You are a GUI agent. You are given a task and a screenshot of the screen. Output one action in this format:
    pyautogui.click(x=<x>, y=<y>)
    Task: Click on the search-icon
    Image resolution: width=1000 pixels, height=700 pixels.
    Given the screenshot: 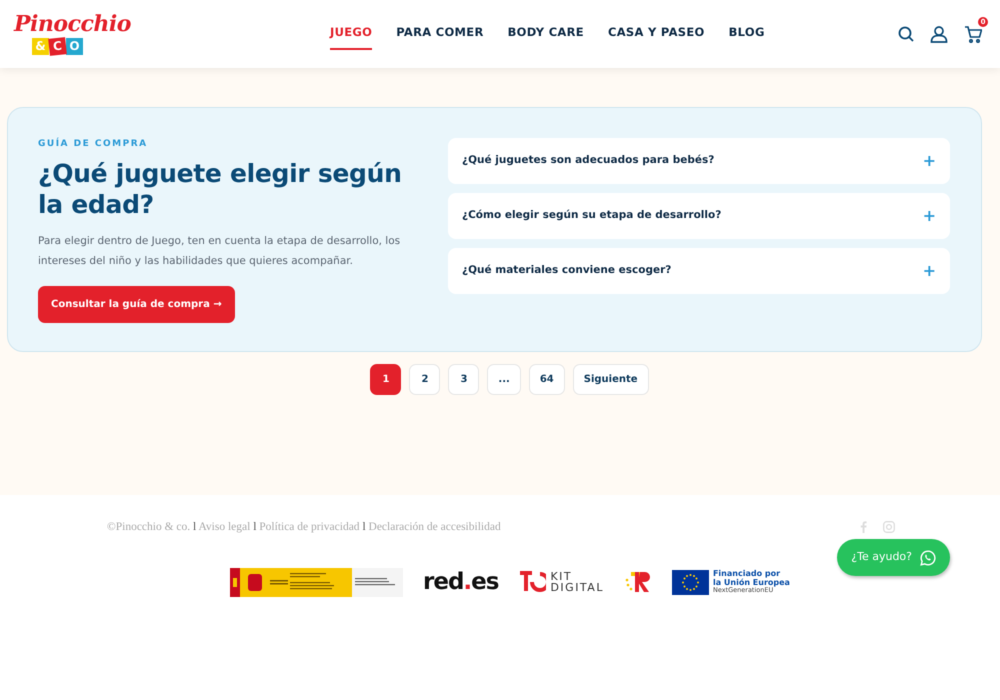 What is the action you would take?
    pyautogui.click(x=906, y=34)
    